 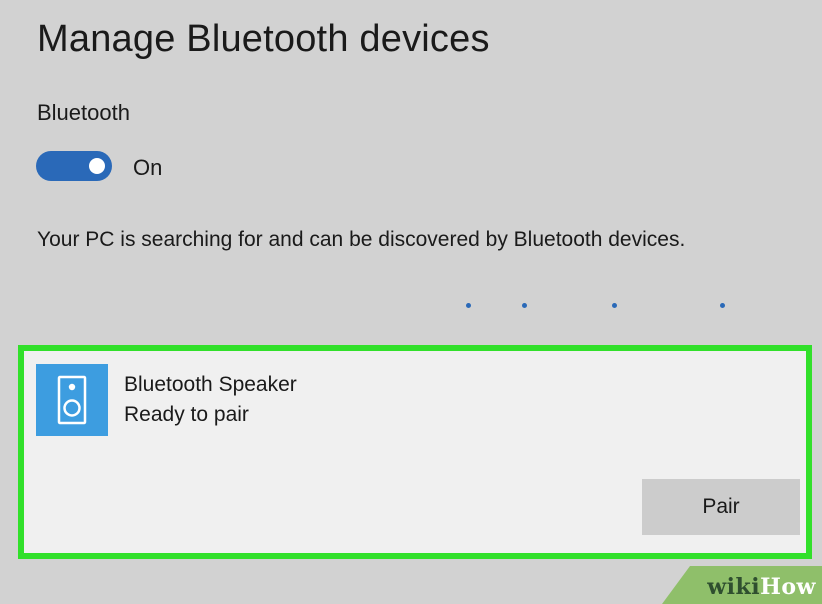 I want to click on watermark-text: wikiHow, so click(x=761, y=587).